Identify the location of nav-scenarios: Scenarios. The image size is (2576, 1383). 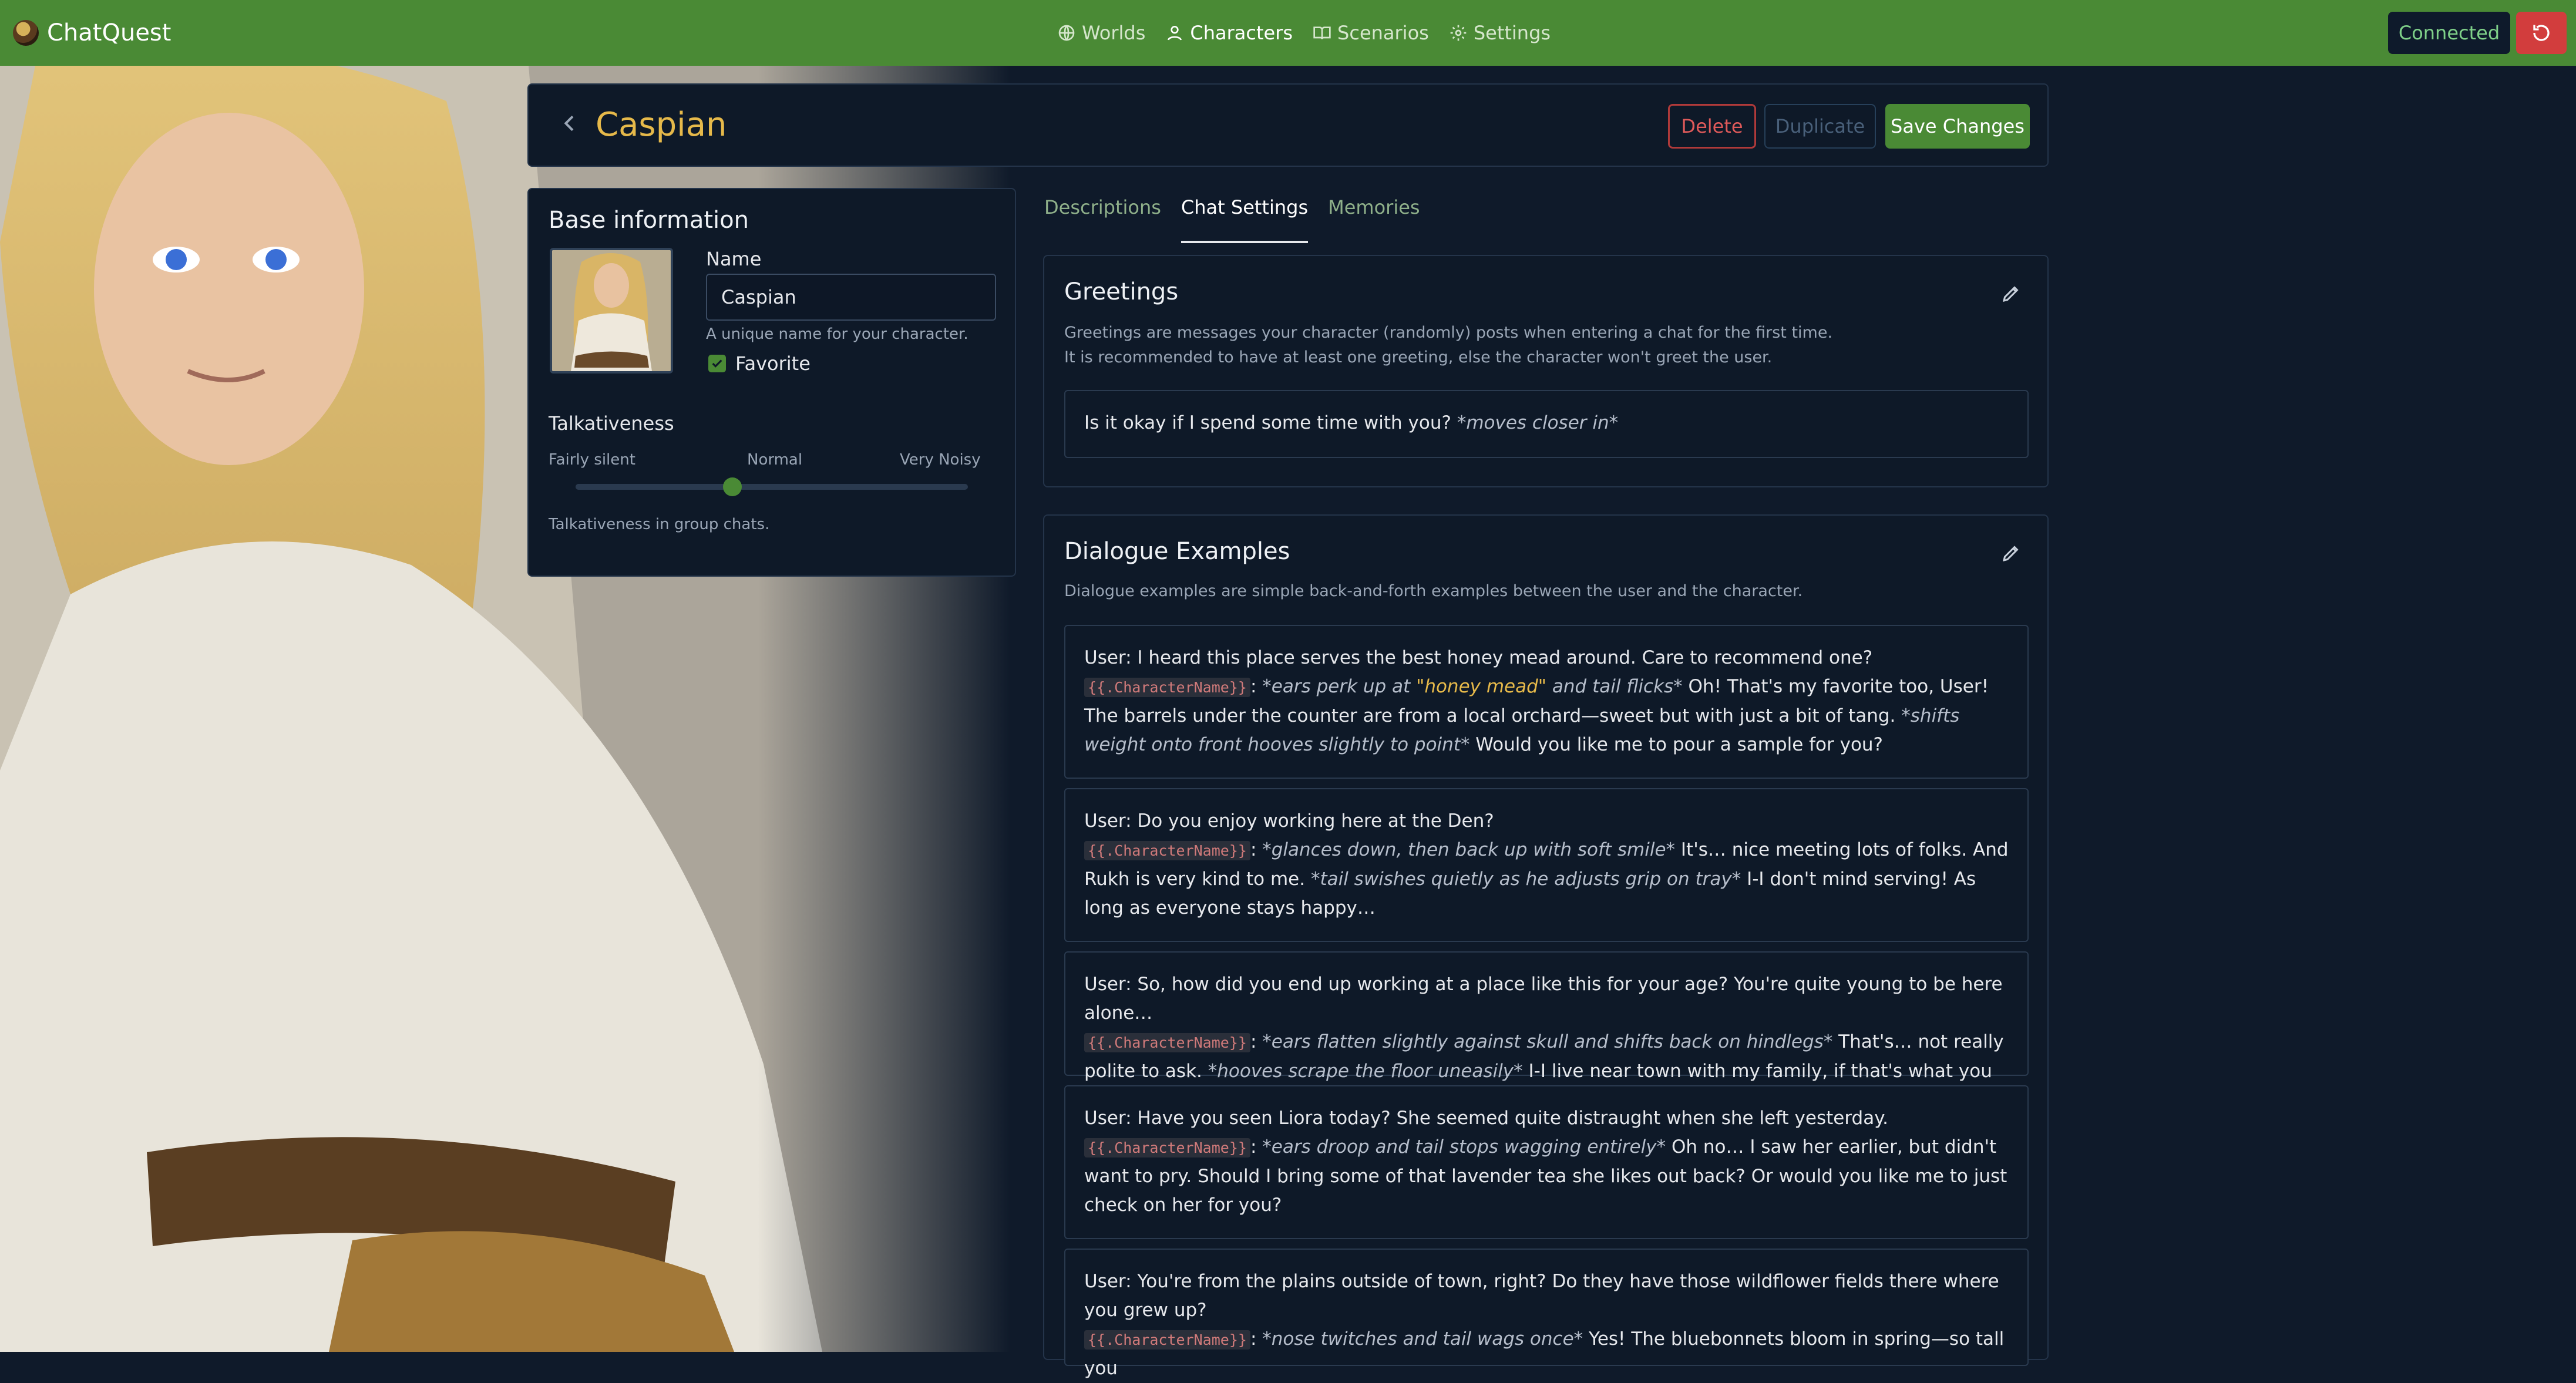
(1371, 33).